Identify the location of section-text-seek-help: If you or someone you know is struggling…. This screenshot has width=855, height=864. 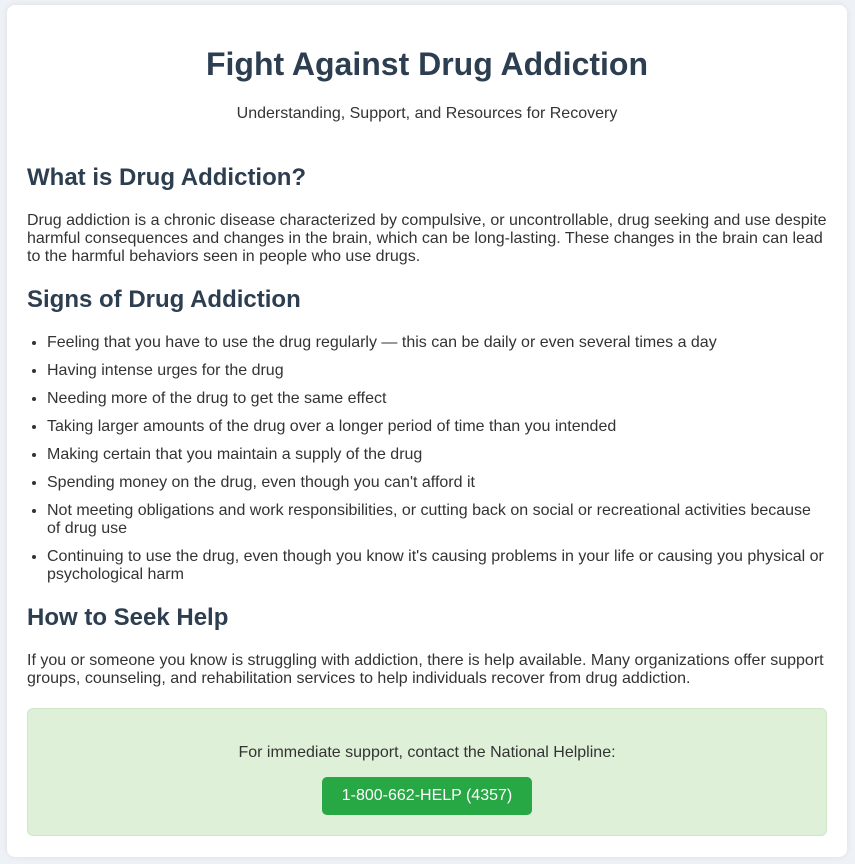
(425, 669).